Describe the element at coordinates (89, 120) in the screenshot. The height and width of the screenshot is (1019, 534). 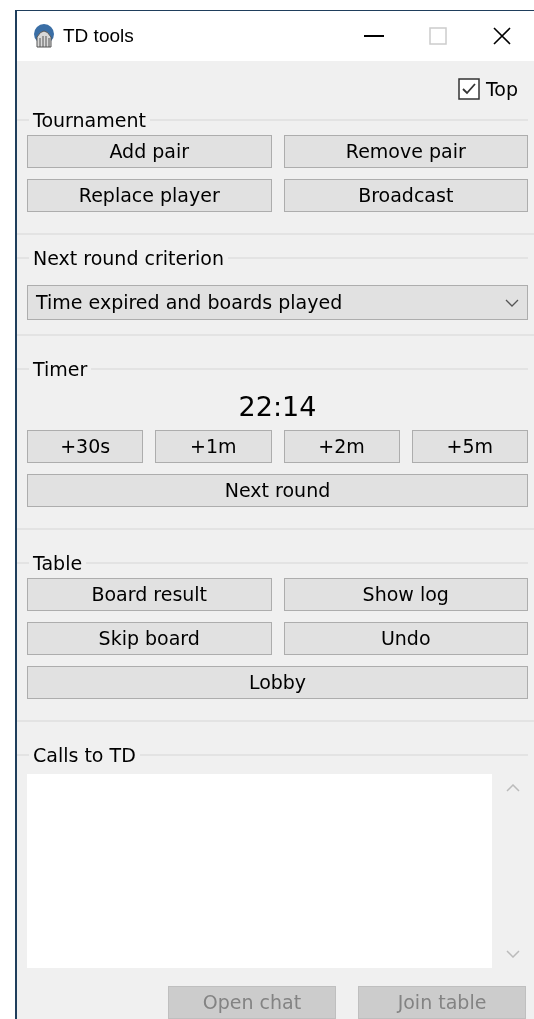
I see `group-label: Tournament` at that location.